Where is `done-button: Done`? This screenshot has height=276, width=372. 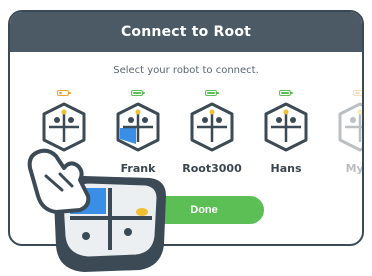 done-button: Done is located at coordinates (204, 210).